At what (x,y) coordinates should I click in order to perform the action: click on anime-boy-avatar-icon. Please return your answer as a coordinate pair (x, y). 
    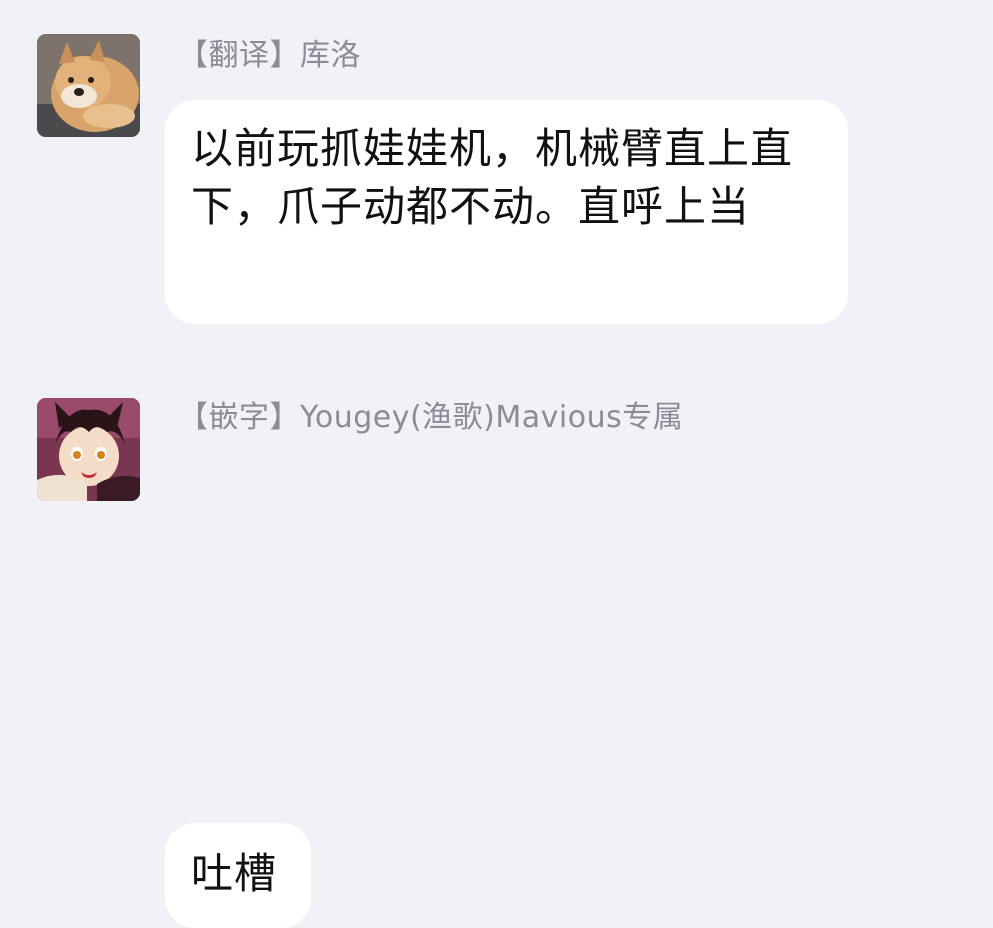
    Looking at the image, I should click on (88, 449).